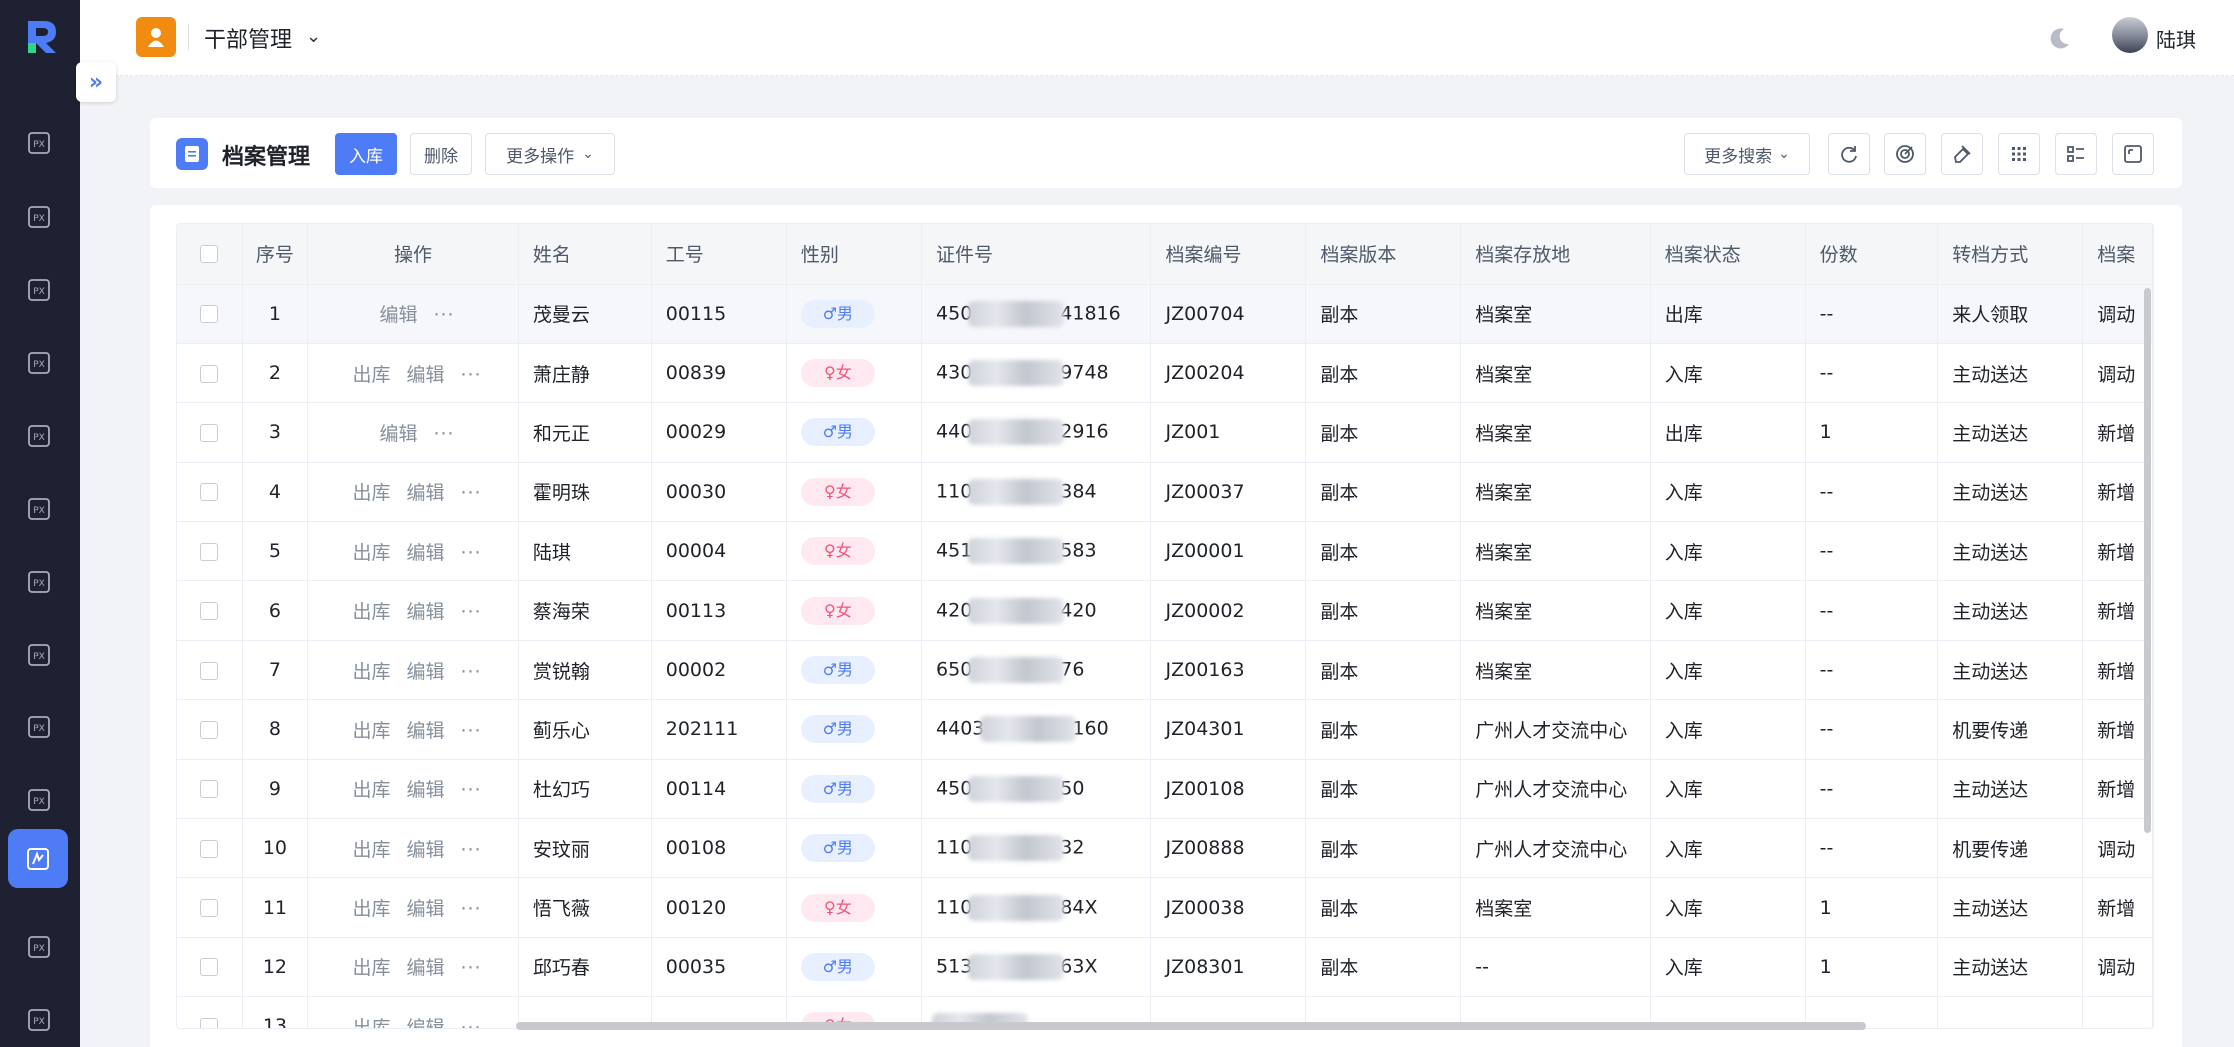  I want to click on sidebar-item-7: PX, so click(39, 582).